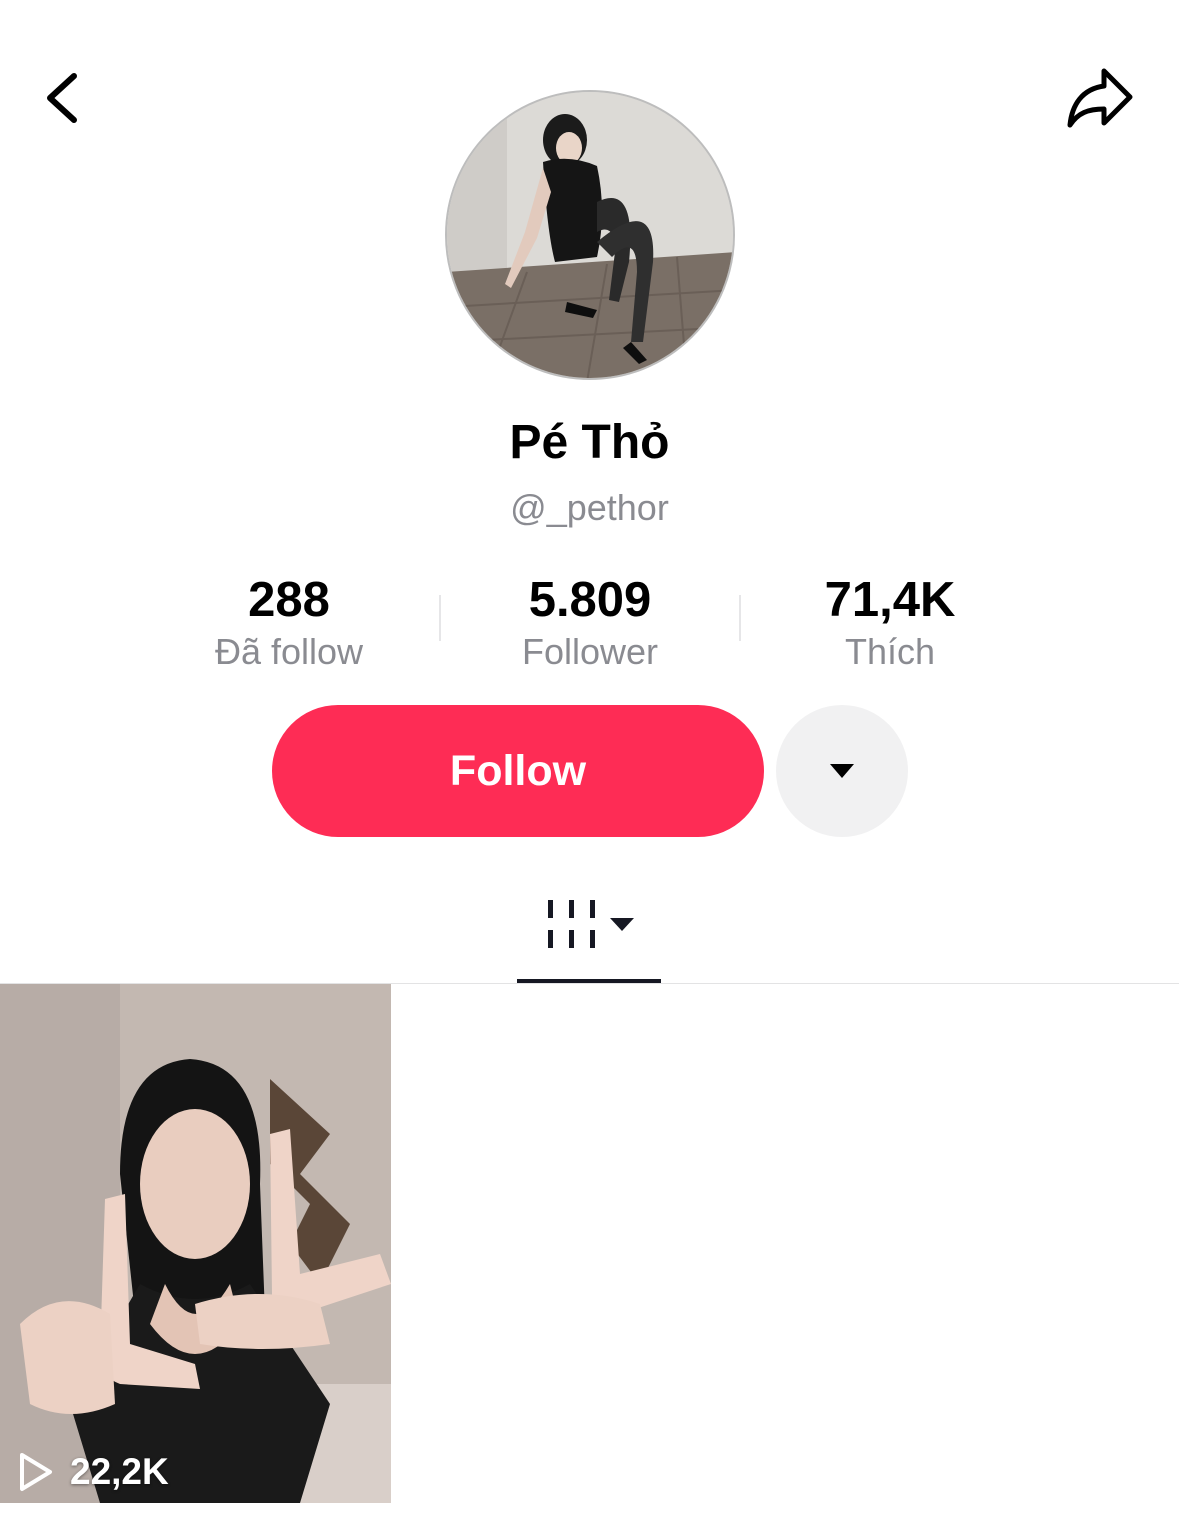 The width and height of the screenshot is (1179, 1522). I want to click on follow-button: Follow, so click(518, 771).